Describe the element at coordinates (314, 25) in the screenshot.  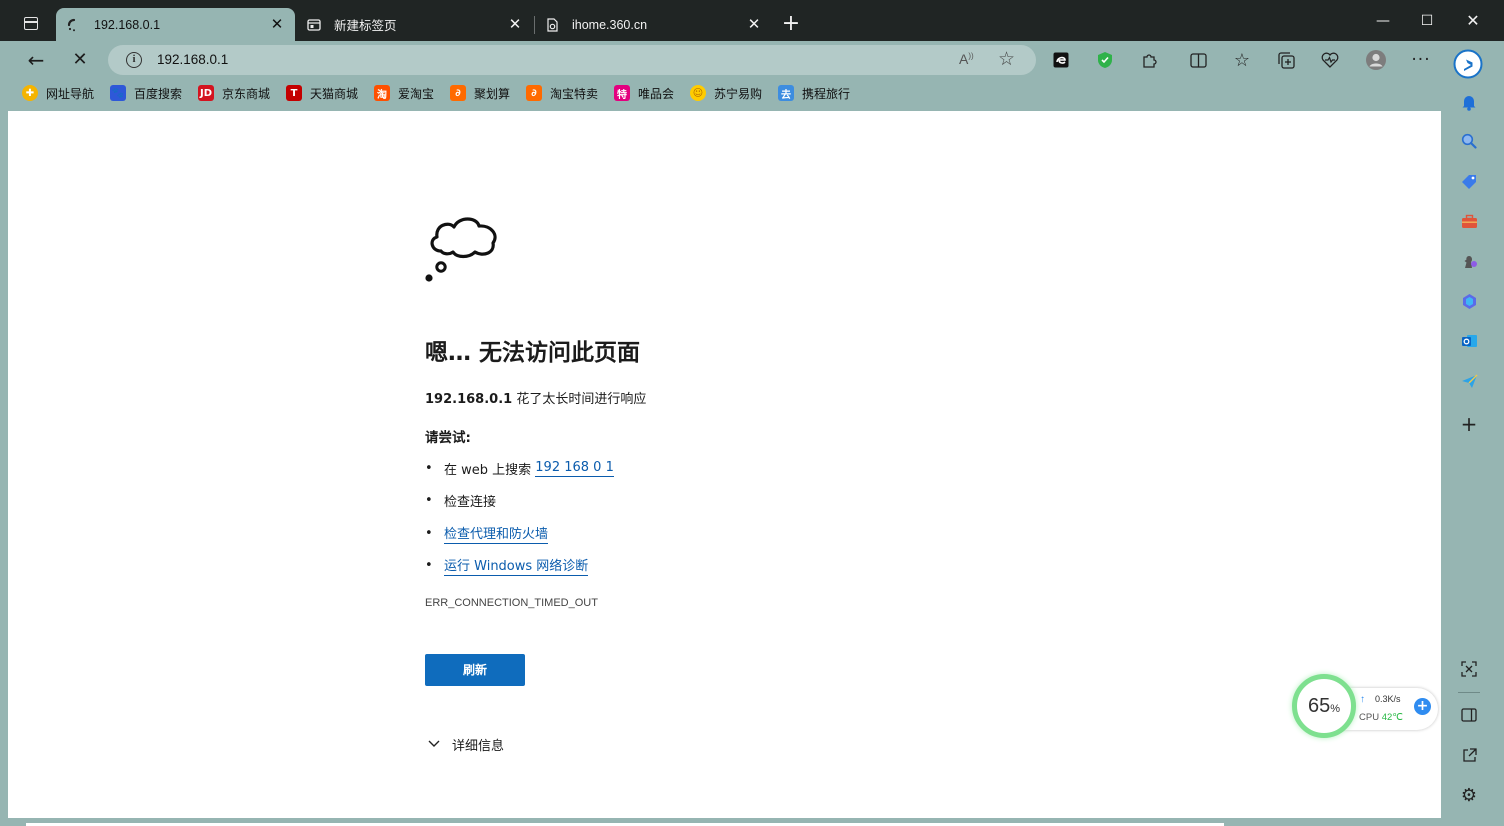
I see `new-tab-page-icon` at that location.